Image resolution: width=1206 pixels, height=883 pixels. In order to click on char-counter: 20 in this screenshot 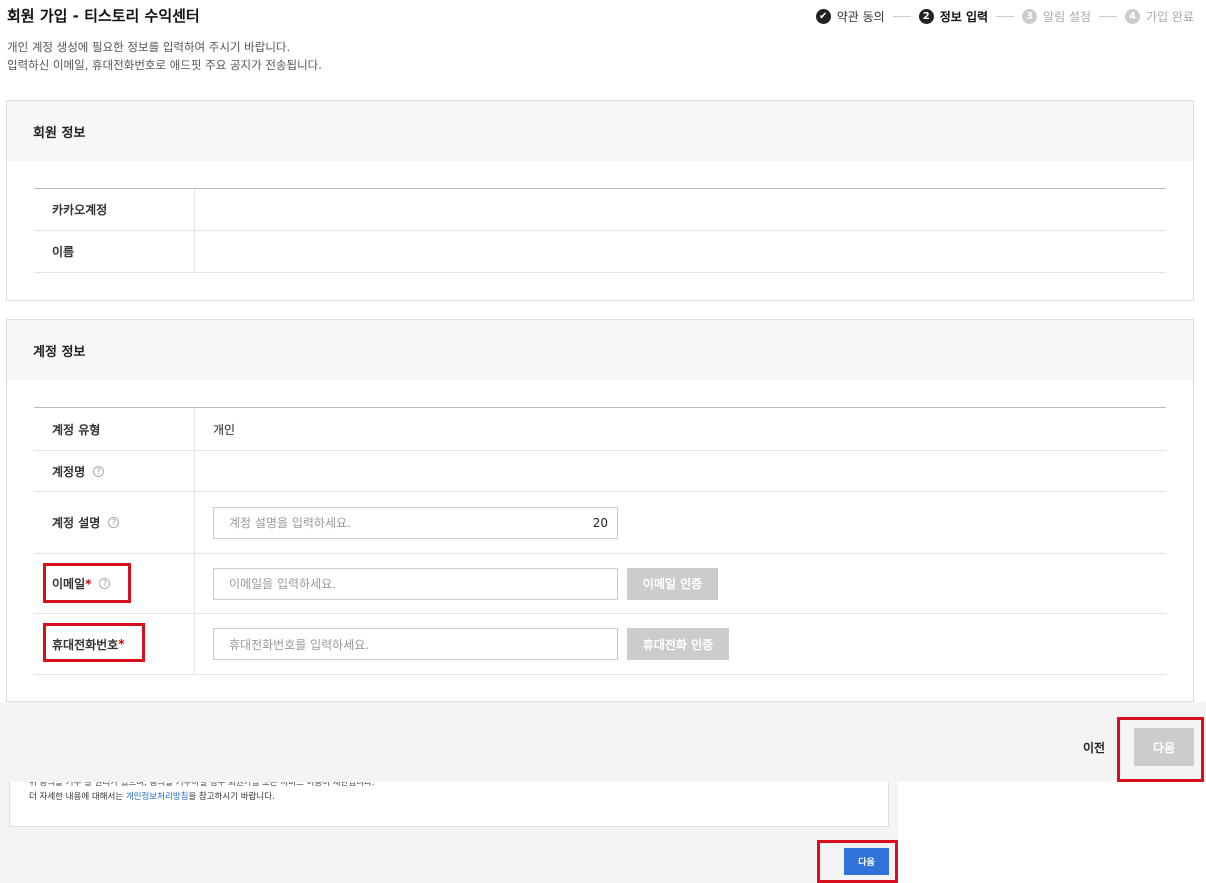, I will do `click(600, 522)`.